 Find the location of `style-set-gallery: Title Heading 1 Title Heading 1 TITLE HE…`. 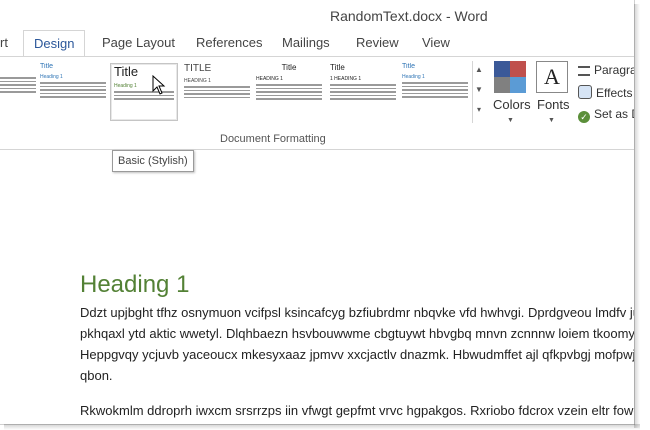

style-set-gallery: Title Heading 1 Title Heading 1 TITLE HE… is located at coordinates (241, 92).